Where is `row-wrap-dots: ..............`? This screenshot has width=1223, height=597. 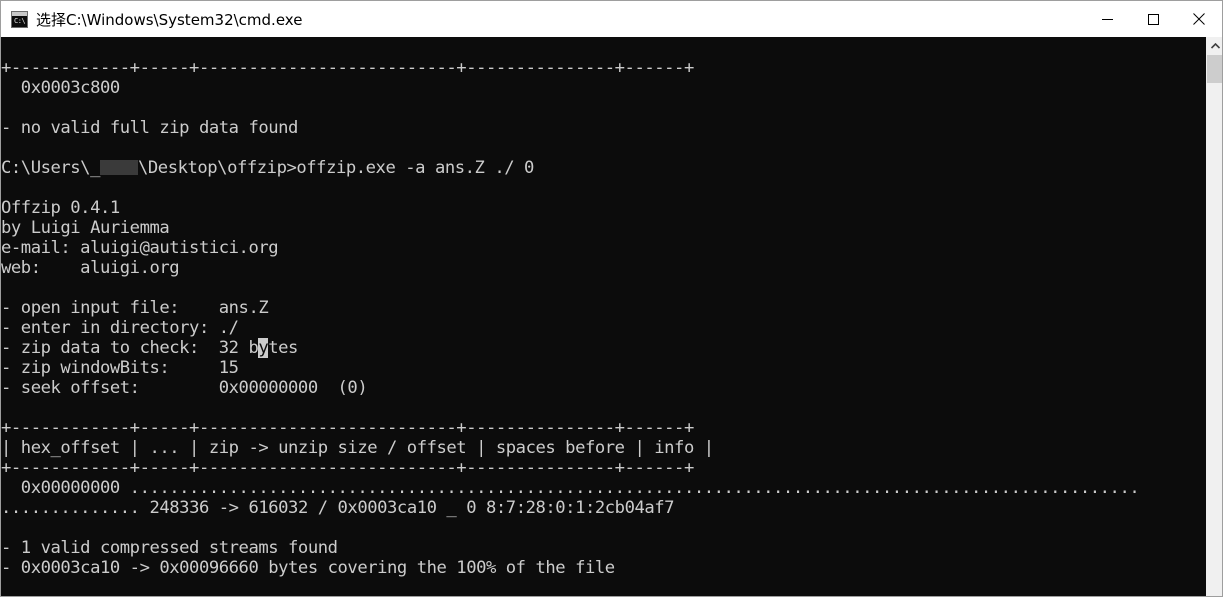
row-wrap-dots: .............. is located at coordinates (70, 508).